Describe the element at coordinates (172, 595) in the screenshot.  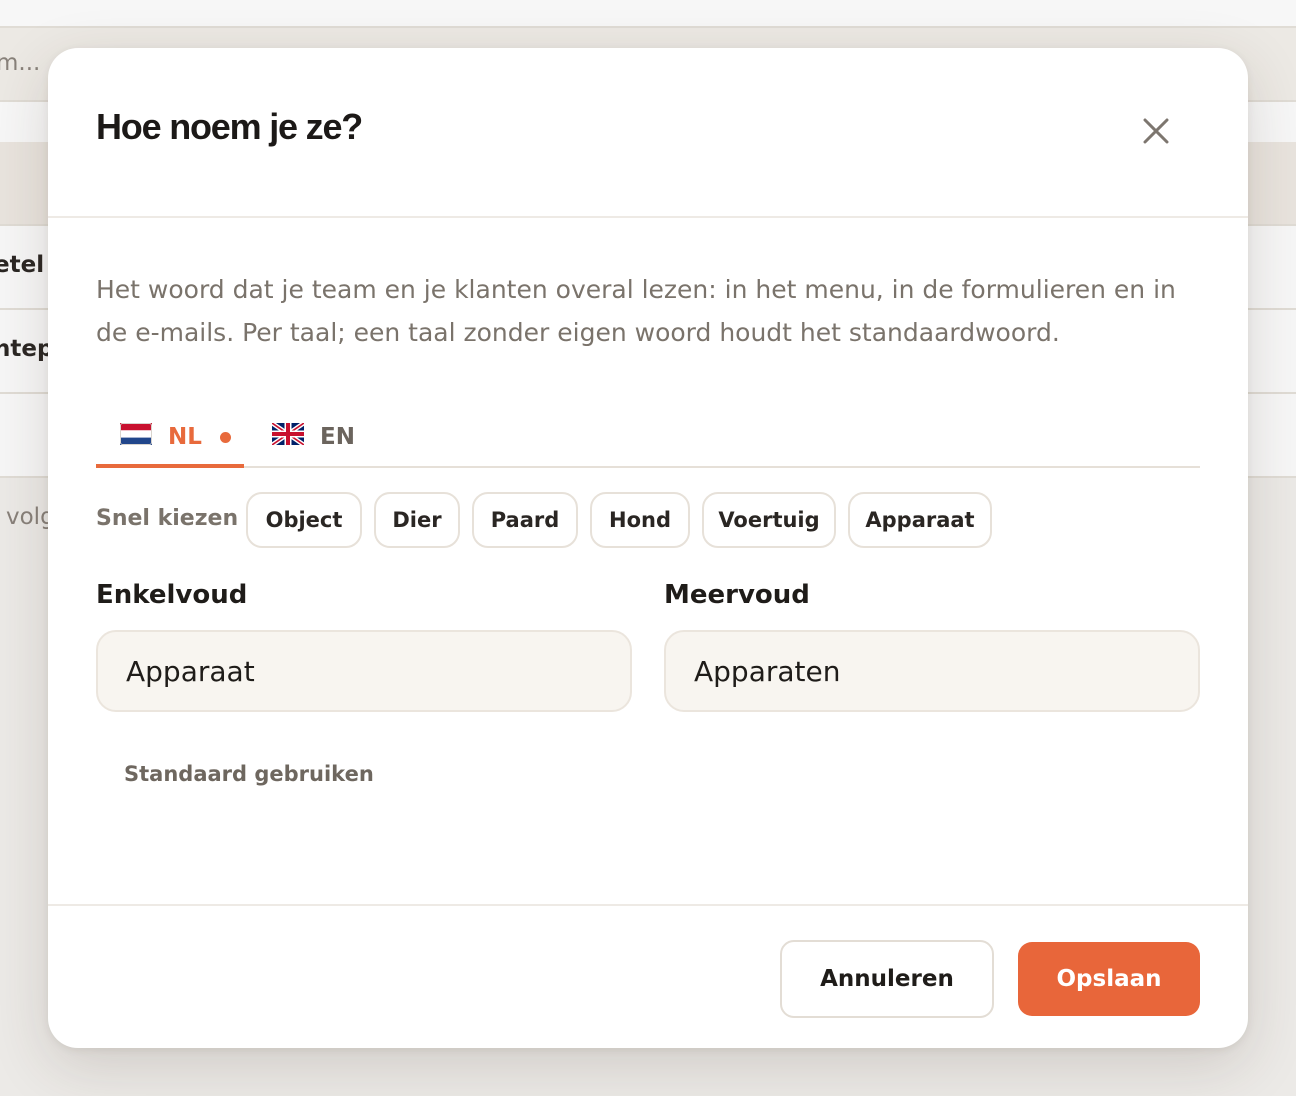
I see `singular-label: Enkelvoud` at that location.